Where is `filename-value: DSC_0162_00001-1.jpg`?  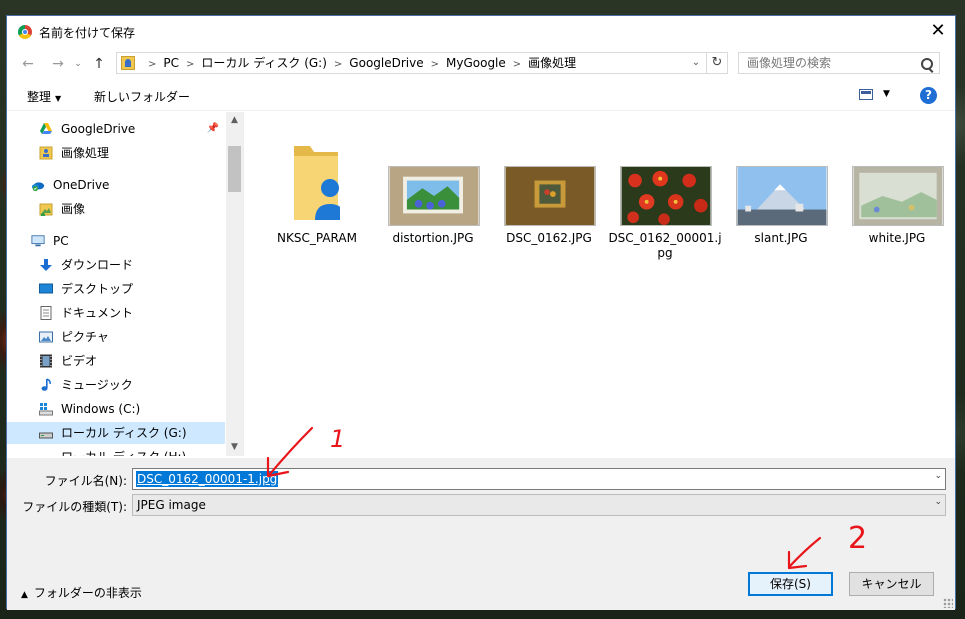 filename-value: DSC_0162_00001-1.jpg is located at coordinates (207, 479).